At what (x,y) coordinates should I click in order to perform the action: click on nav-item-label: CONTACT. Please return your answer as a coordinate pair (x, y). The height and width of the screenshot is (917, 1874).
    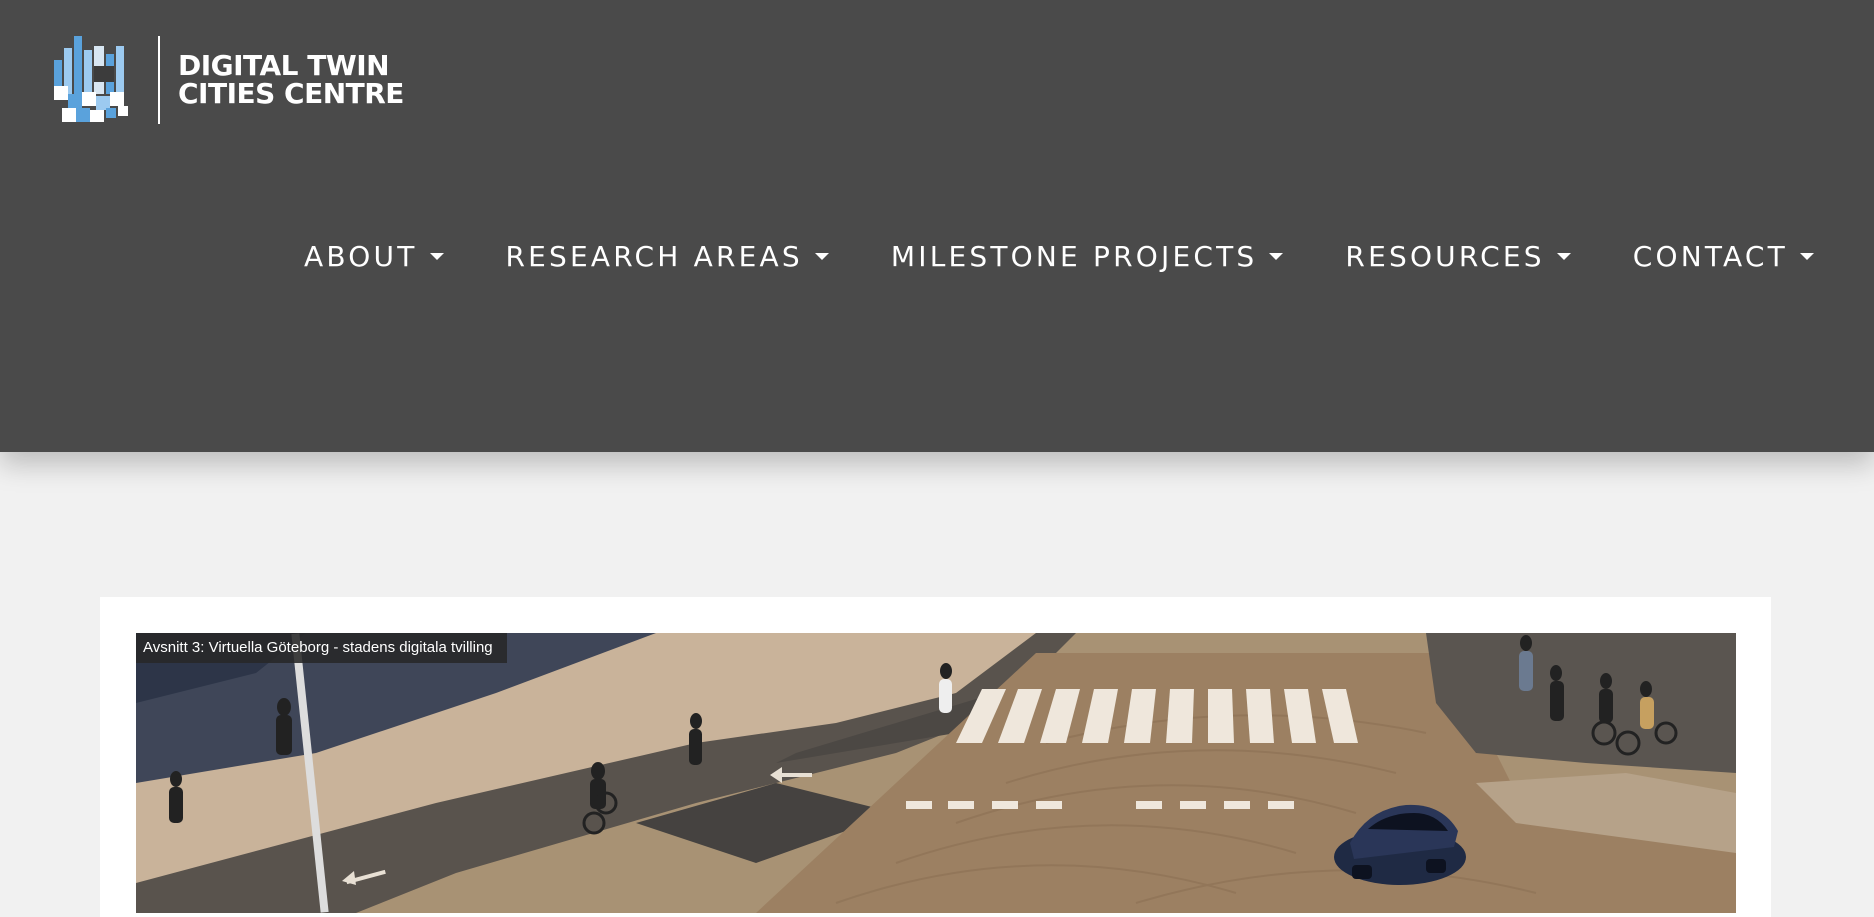
    Looking at the image, I should click on (1710, 256).